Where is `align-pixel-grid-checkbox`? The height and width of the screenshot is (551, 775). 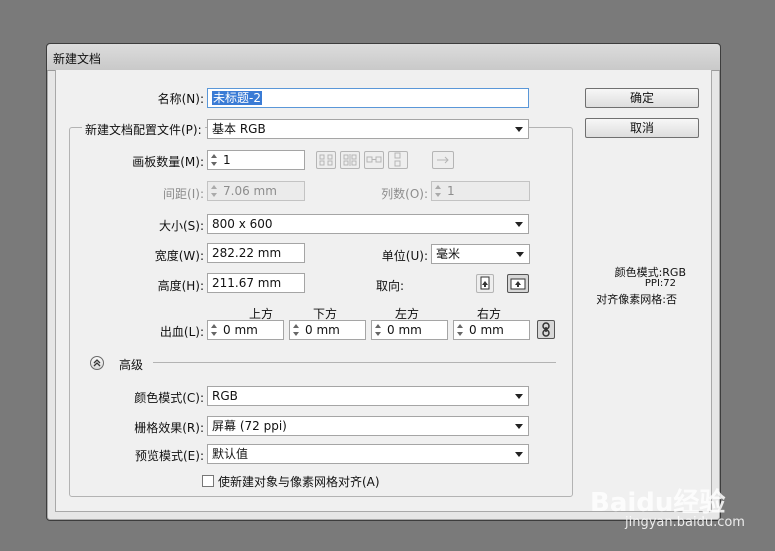
align-pixel-grid-checkbox is located at coordinates (208, 481).